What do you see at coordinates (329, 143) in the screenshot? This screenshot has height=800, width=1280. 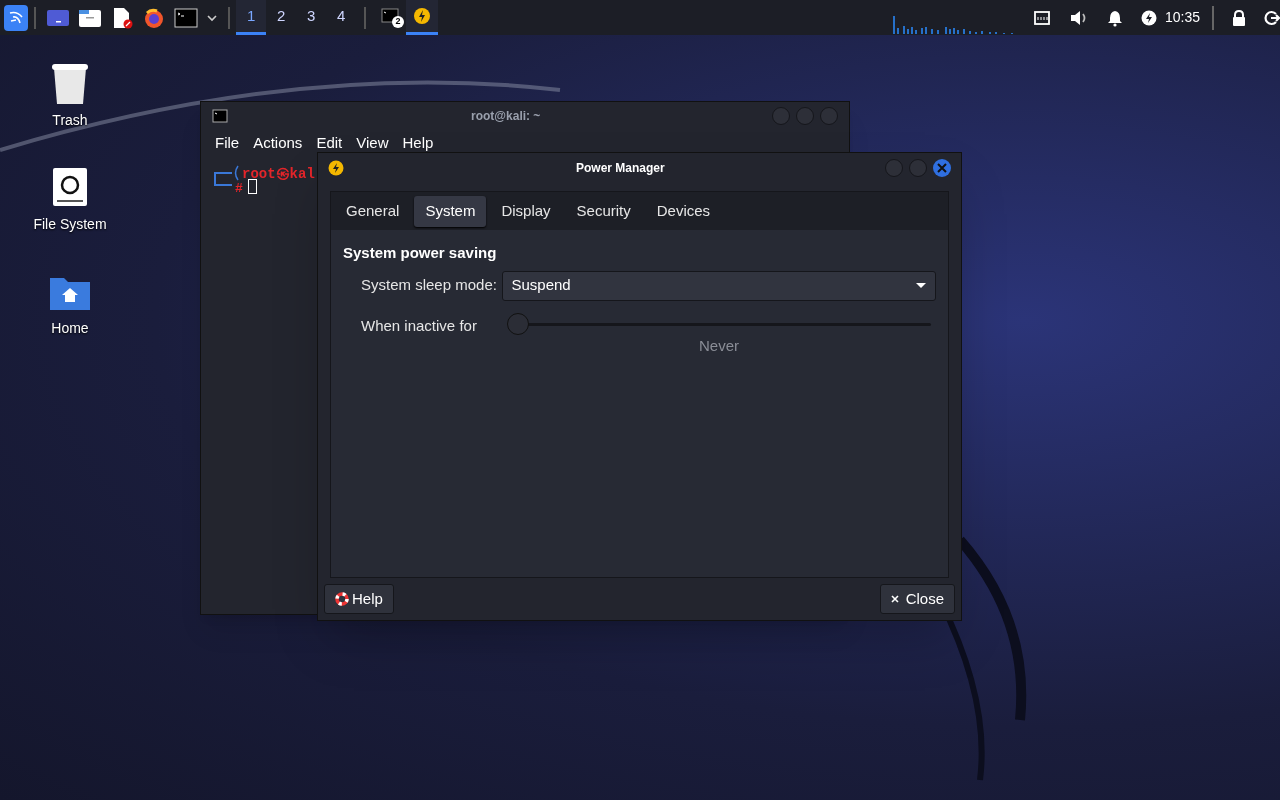 I see `menu-item: Edit` at bounding box center [329, 143].